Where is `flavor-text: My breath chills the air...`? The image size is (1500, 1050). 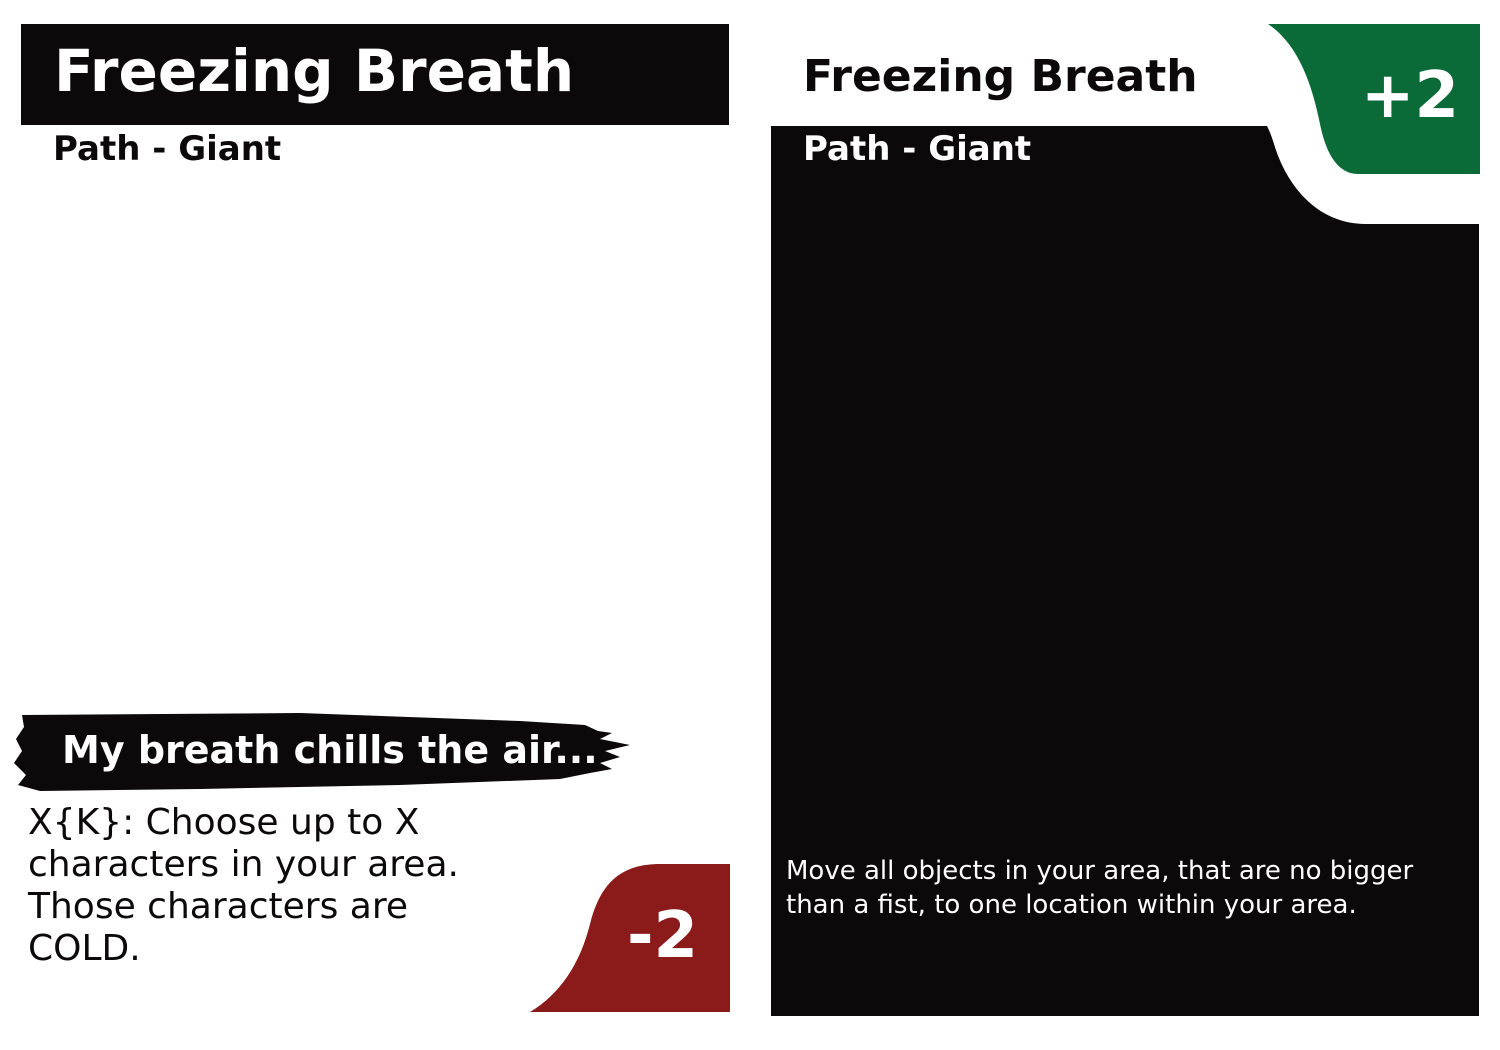 flavor-text: My breath chills the air... is located at coordinates (330, 750).